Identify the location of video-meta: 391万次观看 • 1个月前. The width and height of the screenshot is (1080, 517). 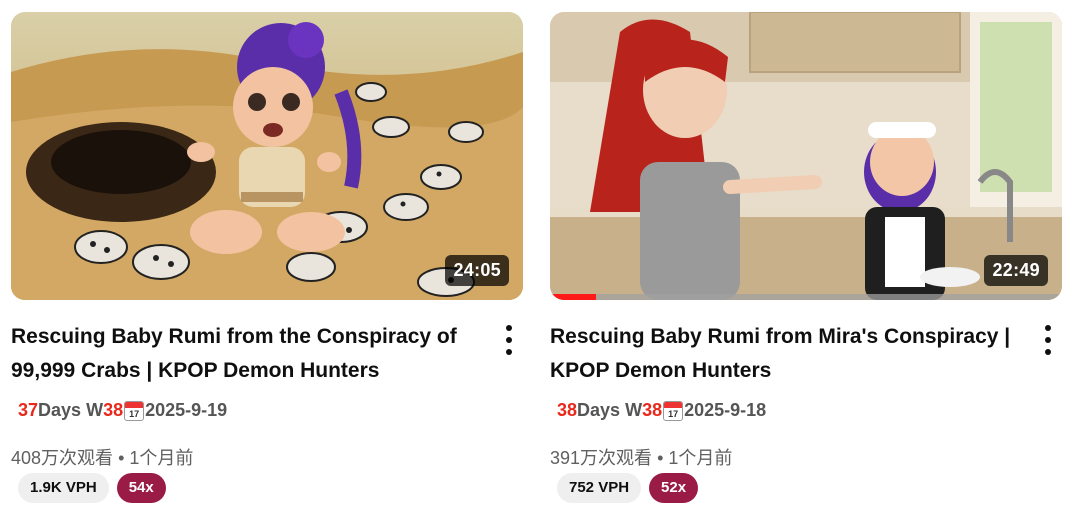
(641, 457).